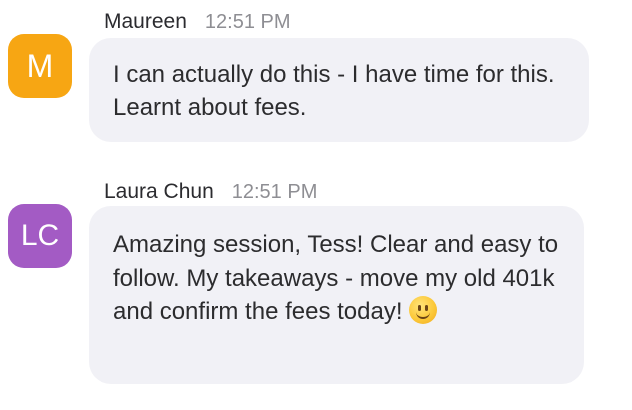 The height and width of the screenshot is (410, 632). I want to click on avatar-initials: LC, so click(40, 235).